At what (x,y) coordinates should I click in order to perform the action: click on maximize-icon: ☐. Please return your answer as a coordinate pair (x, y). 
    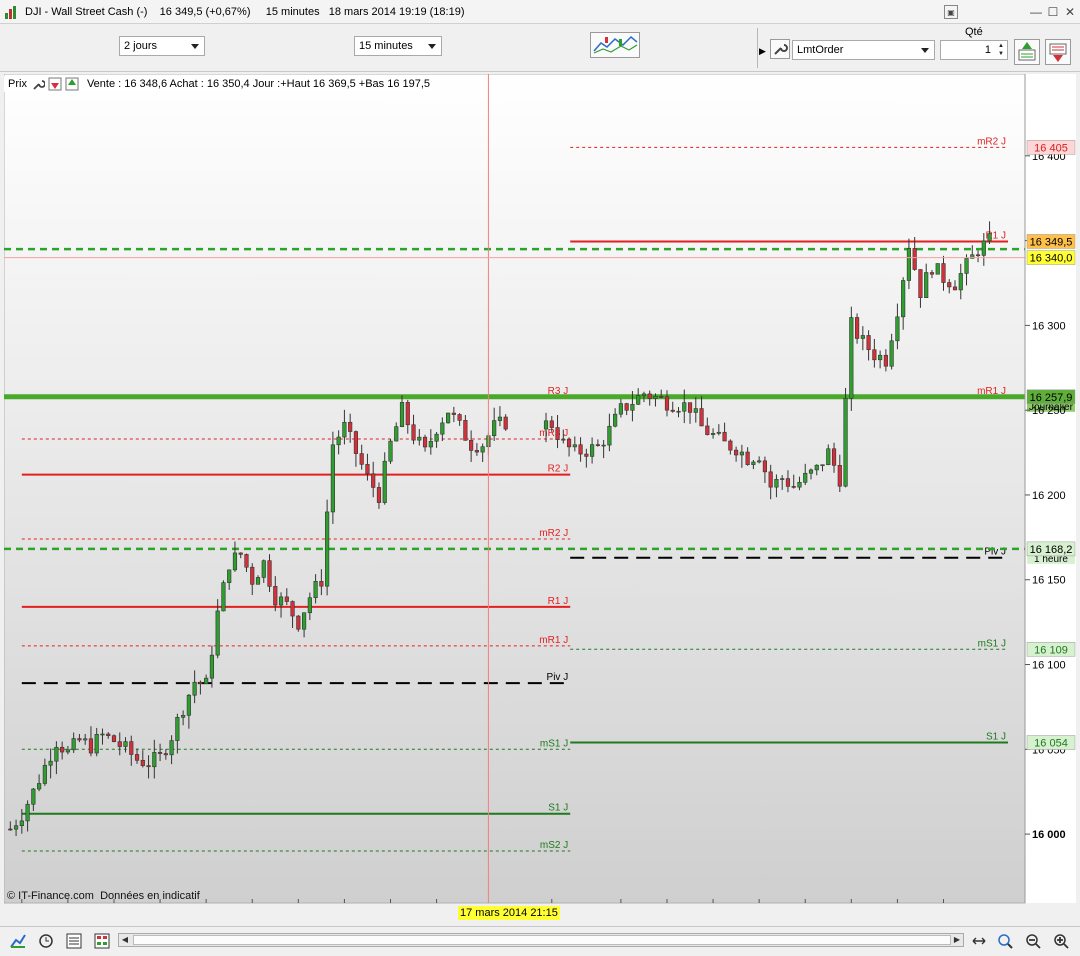
    Looking at the image, I should click on (1053, 12).